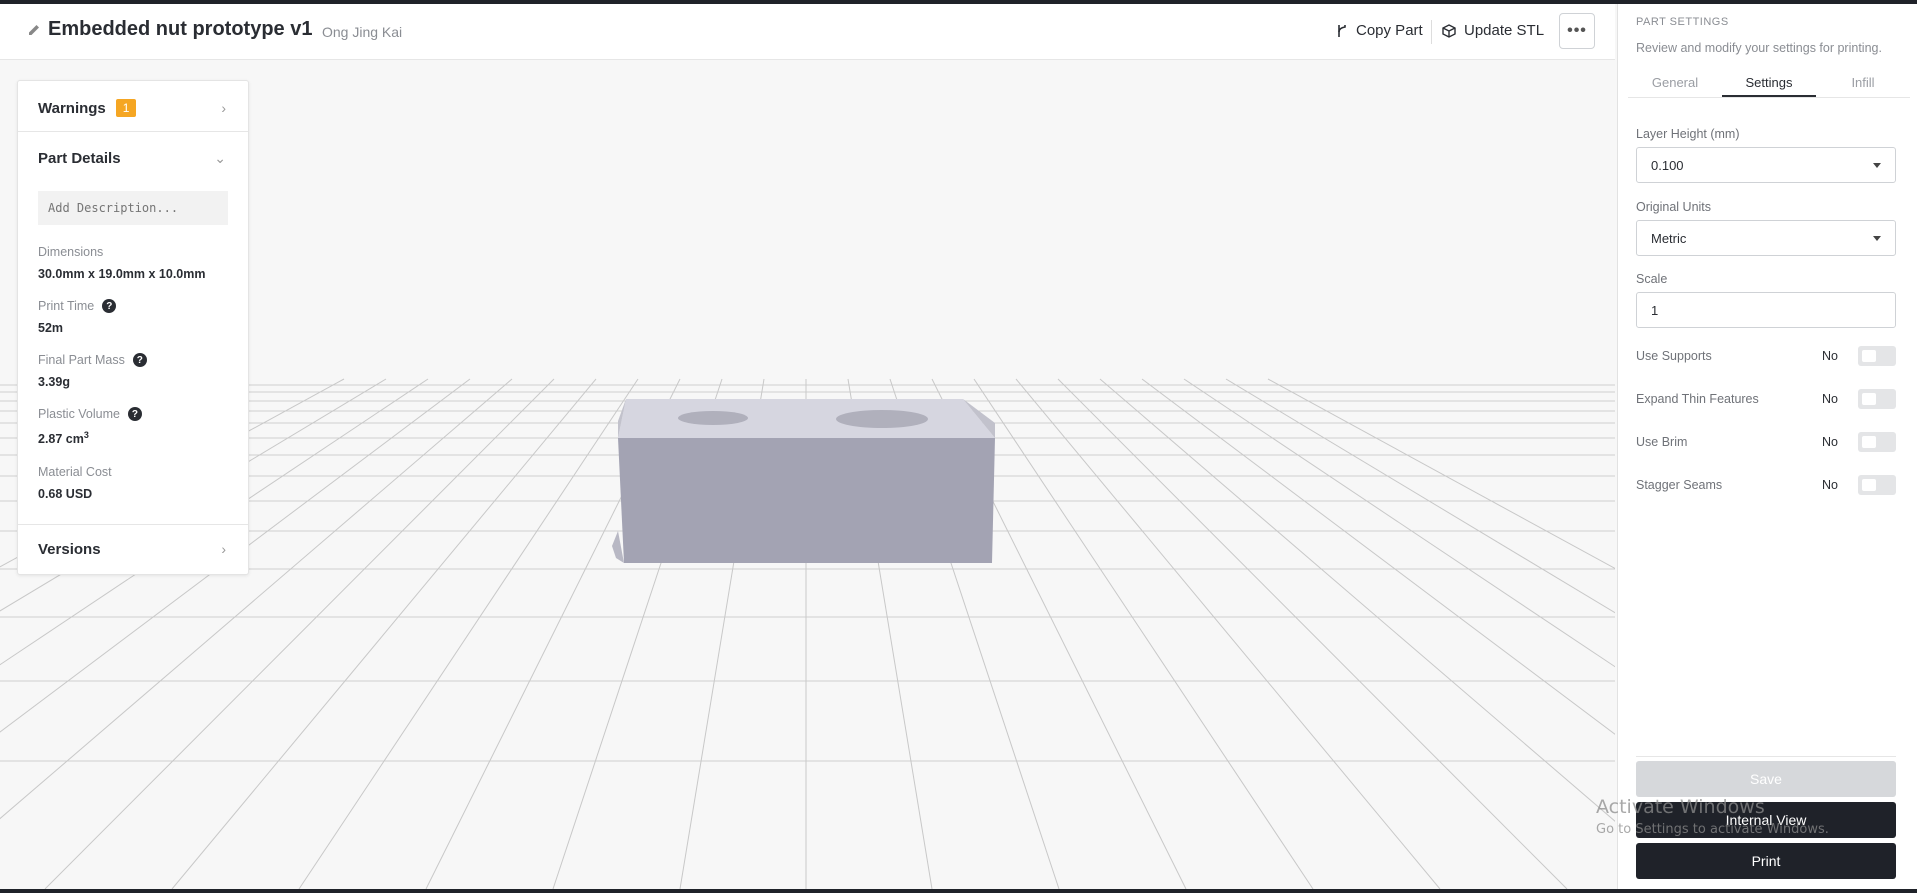  Describe the element at coordinates (1389, 30) in the screenshot. I see `copy-part-label: Copy Part` at that location.